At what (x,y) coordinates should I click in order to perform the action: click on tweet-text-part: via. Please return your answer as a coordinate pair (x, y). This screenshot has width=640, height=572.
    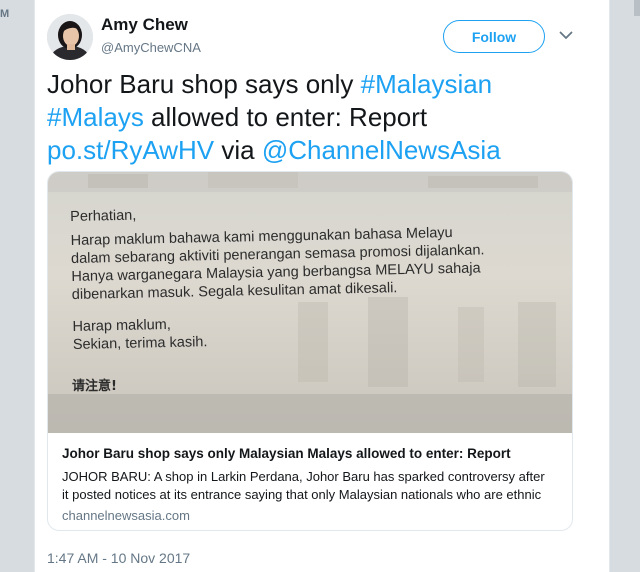
    Looking at the image, I should click on (238, 150).